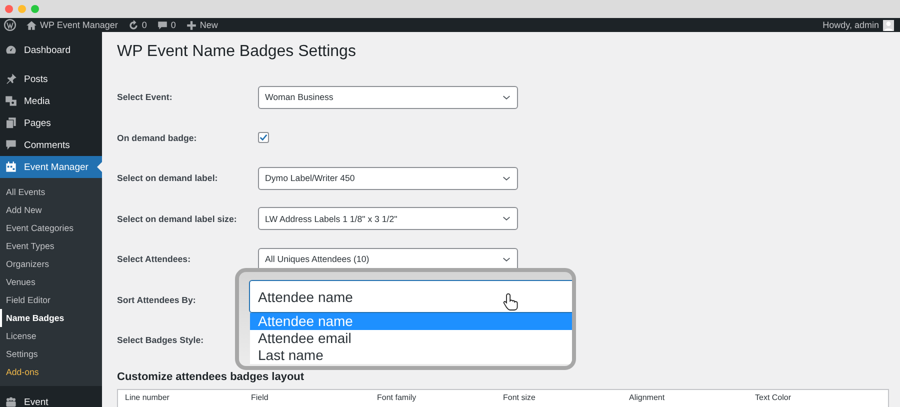 The height and width of the screenshot is (407, 900). I want to click on column-header: Line number, so click(147, 397).